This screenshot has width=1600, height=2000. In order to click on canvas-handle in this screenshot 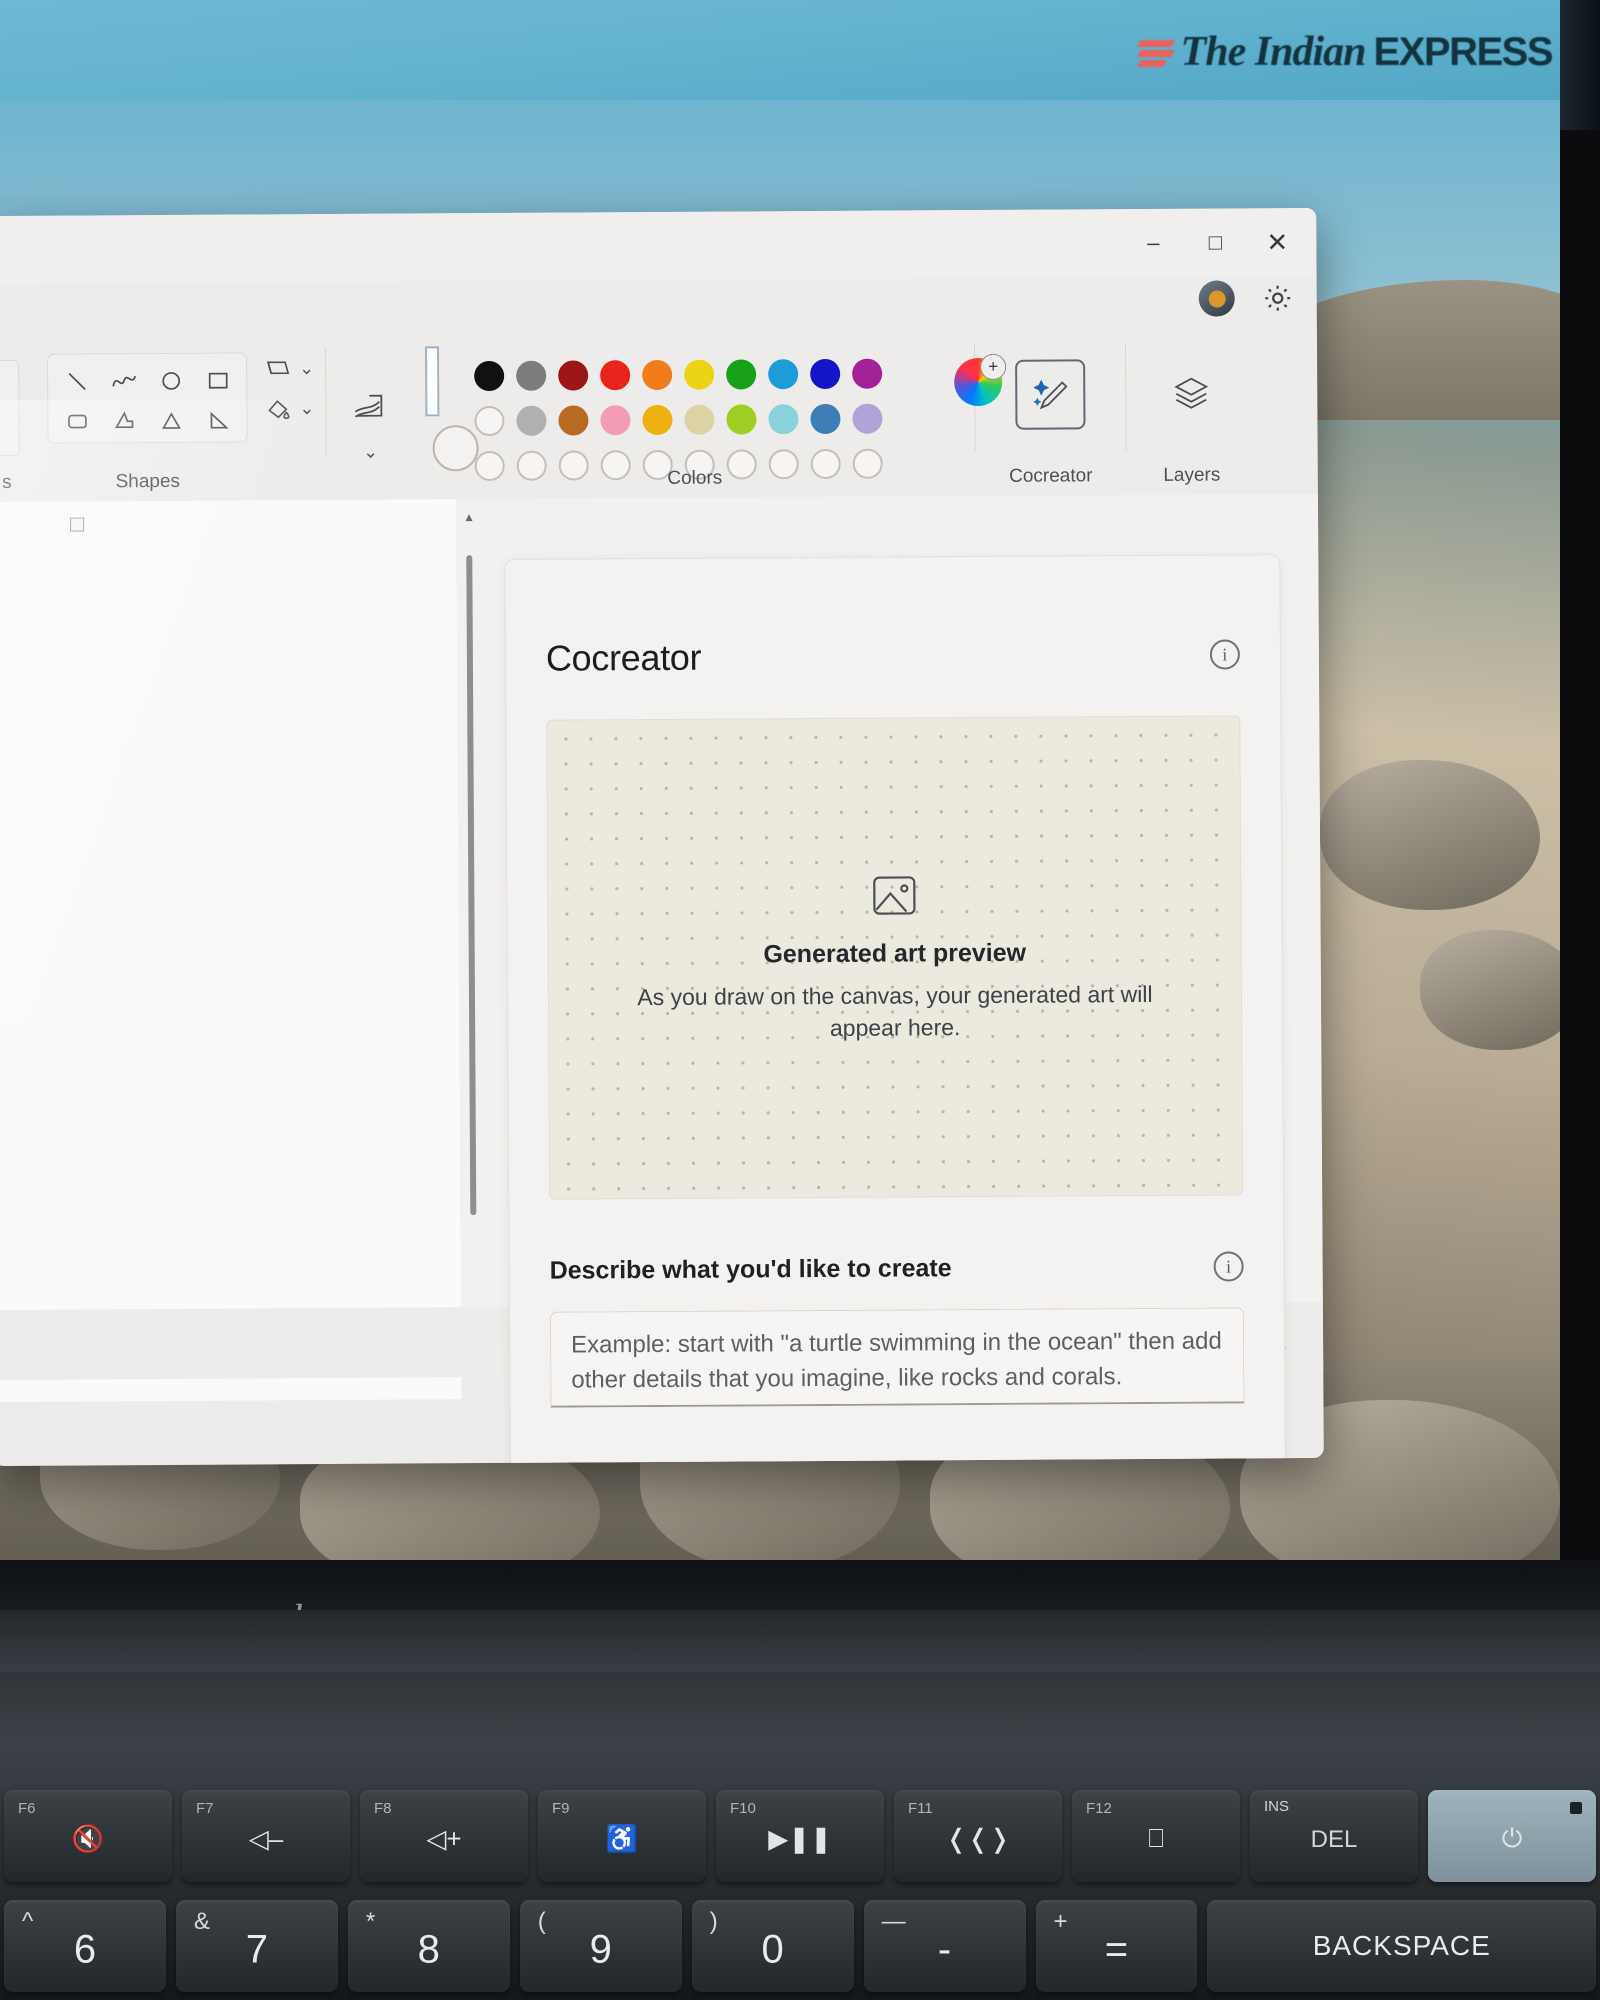, I will do `click(77, 524)`.